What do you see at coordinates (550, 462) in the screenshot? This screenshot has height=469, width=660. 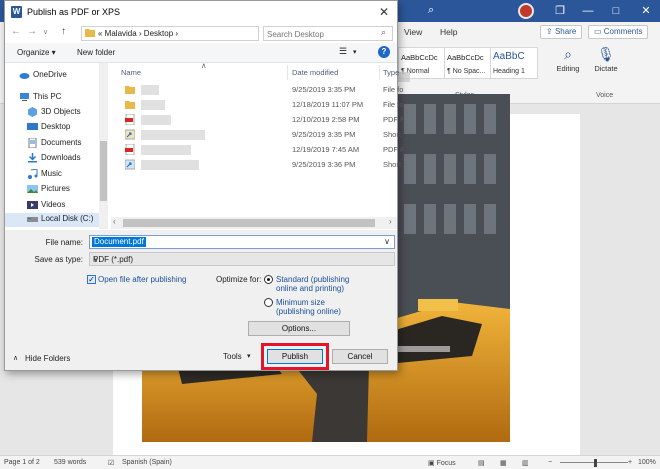 I see `zoom-out-icon: −` at bounding box center [550, 462].